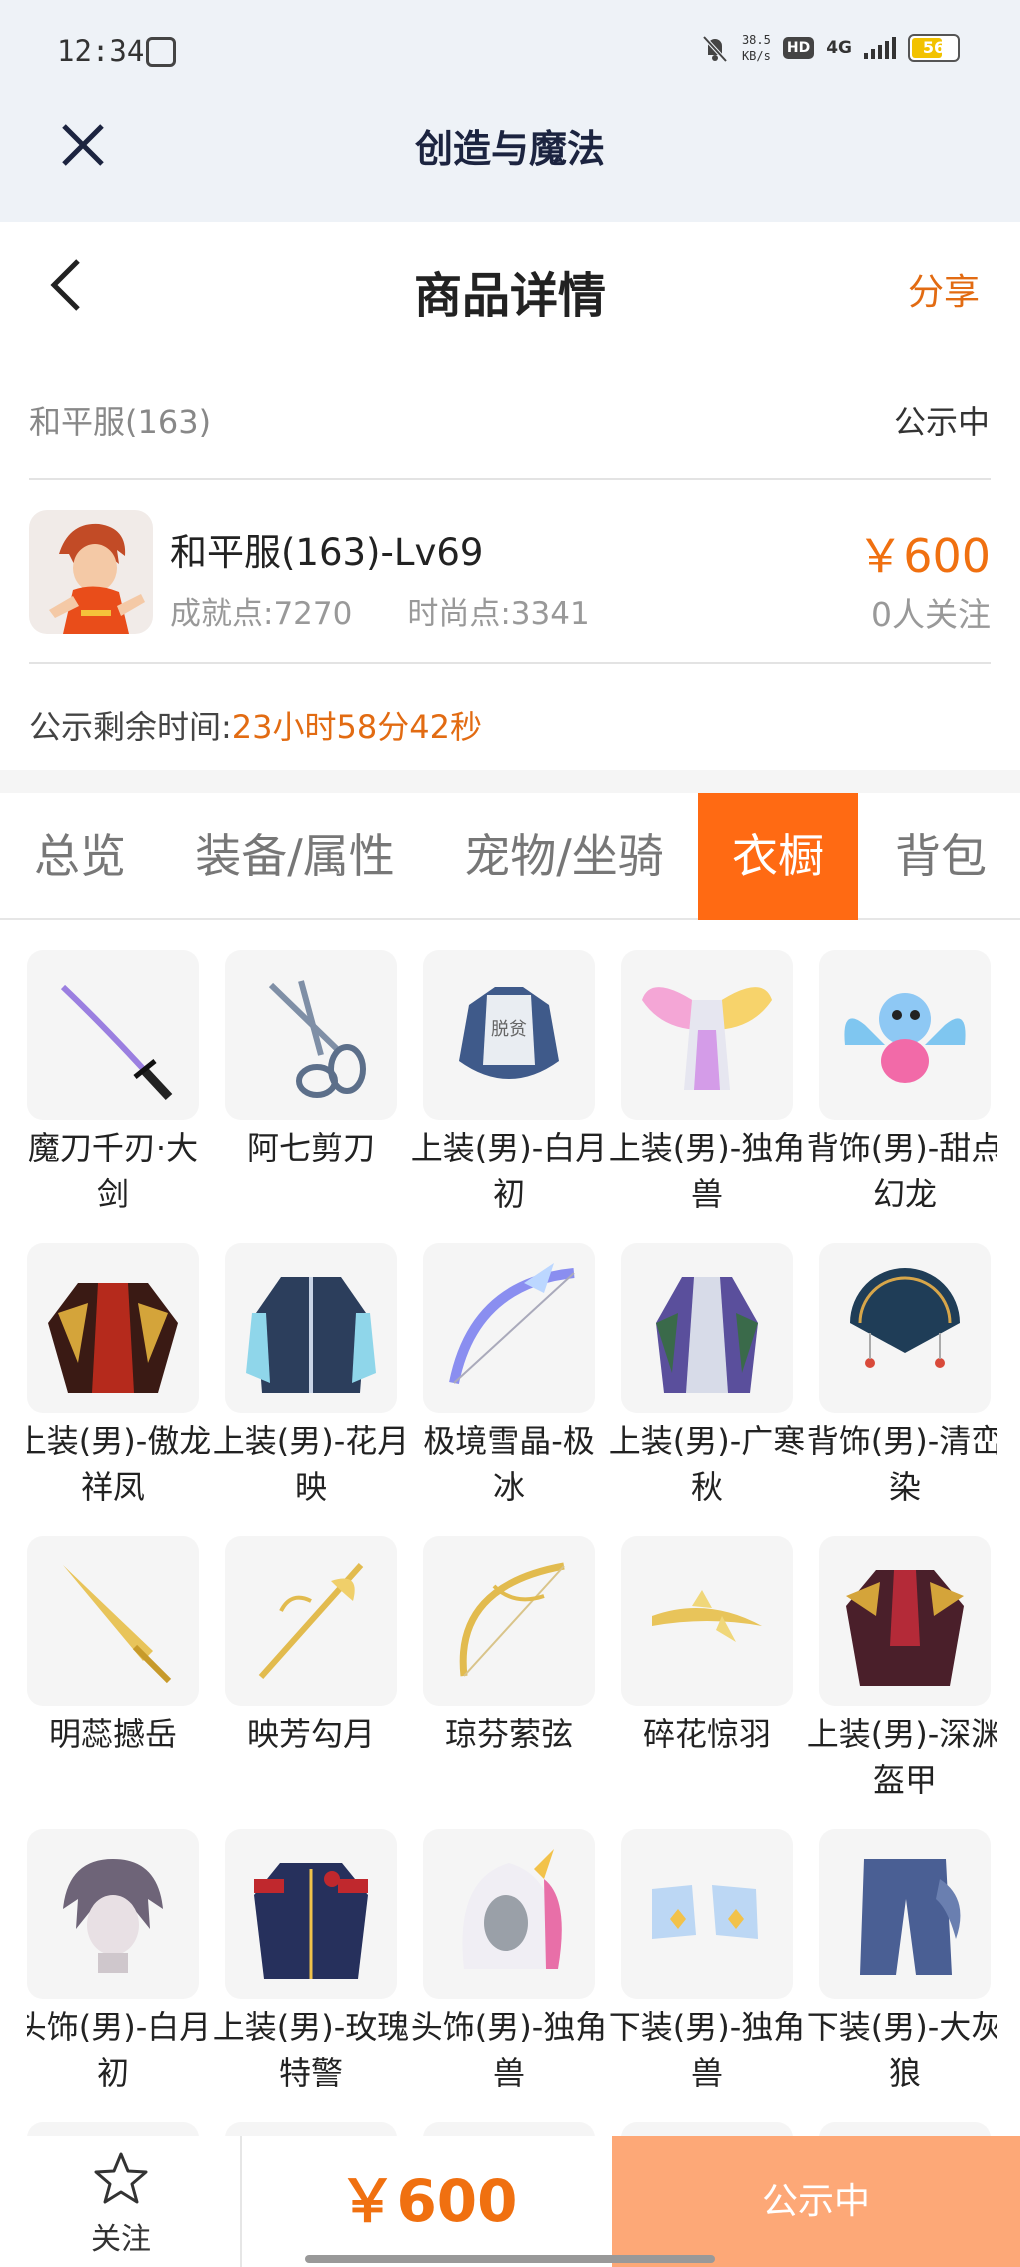  I want to click on star-icon, so click(121, 2178).